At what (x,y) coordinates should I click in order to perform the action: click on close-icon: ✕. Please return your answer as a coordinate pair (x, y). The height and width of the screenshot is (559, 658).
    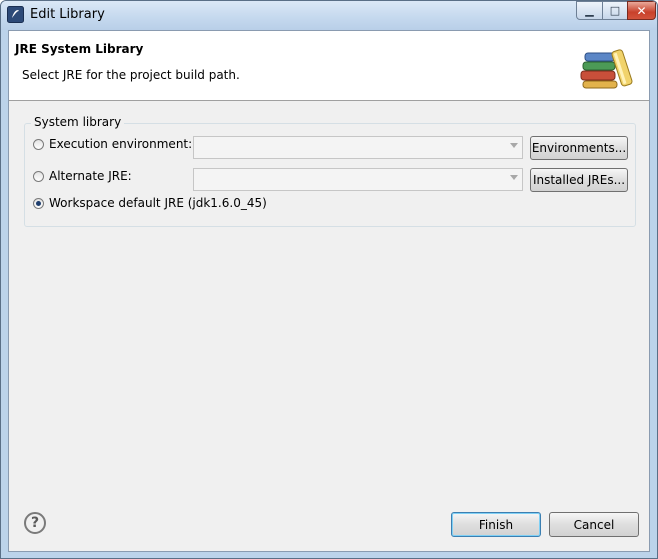
    Looking at the image, I should click on (641, 10).